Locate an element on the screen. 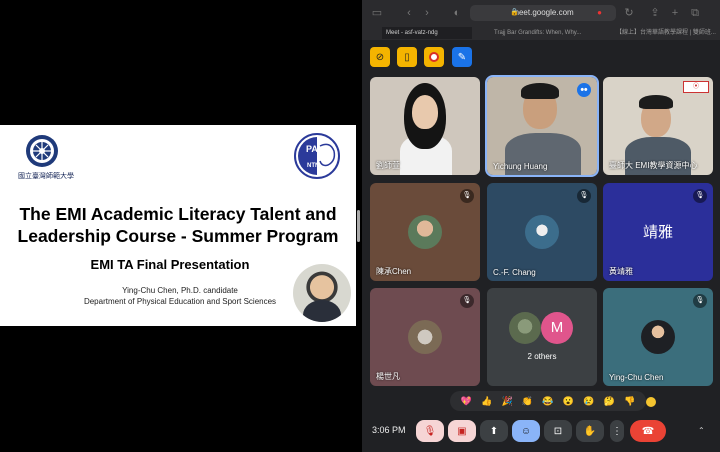 This screenshot has height=452, width=720. chevron-up-icon: ⌃ is located at coordinates (701, 430).